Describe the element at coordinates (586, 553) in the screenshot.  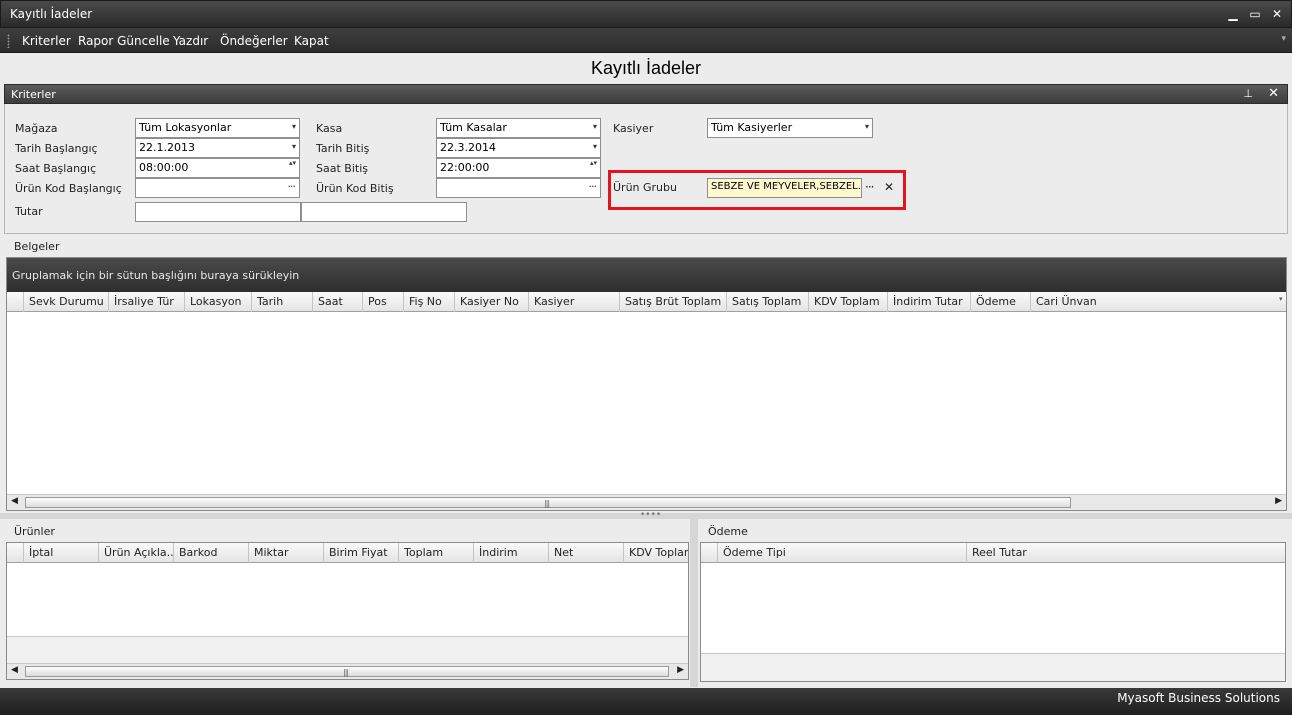
I see `col-net: Net` at that location.